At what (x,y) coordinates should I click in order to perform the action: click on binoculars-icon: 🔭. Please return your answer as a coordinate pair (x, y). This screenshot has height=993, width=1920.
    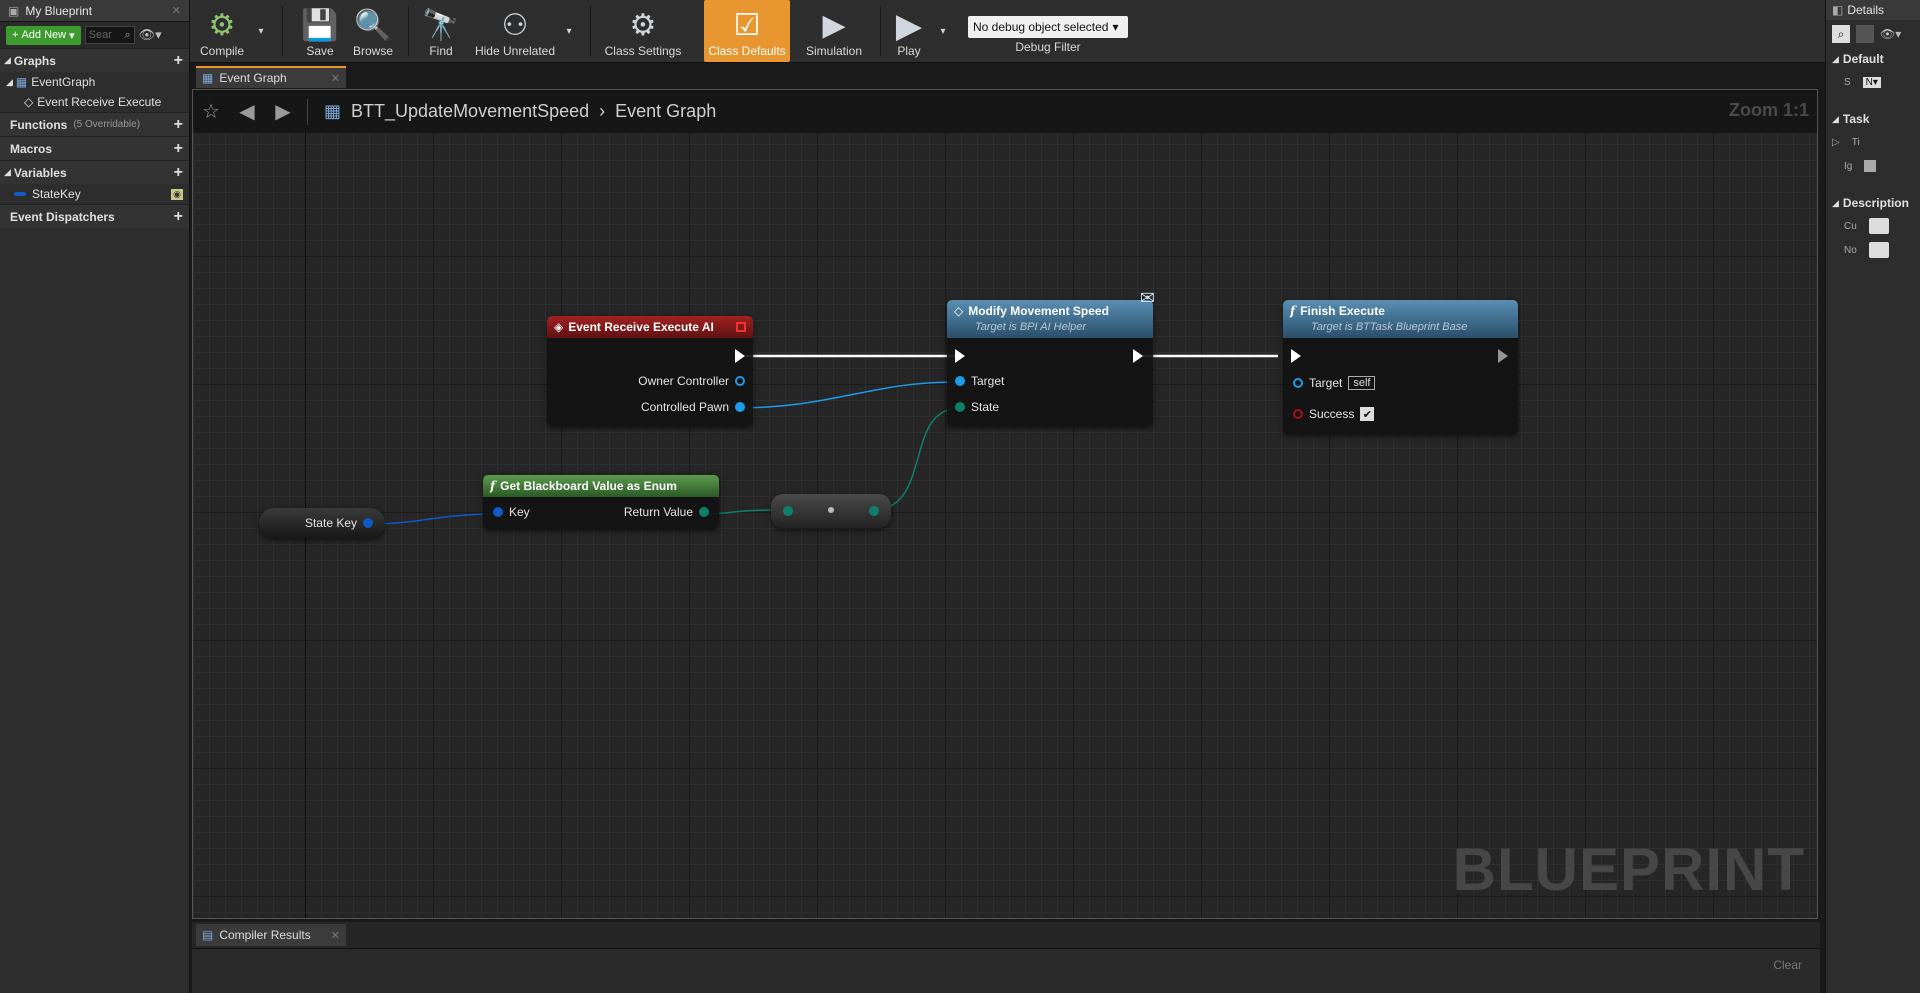
    Looking at the image, I should click on (441, 25).